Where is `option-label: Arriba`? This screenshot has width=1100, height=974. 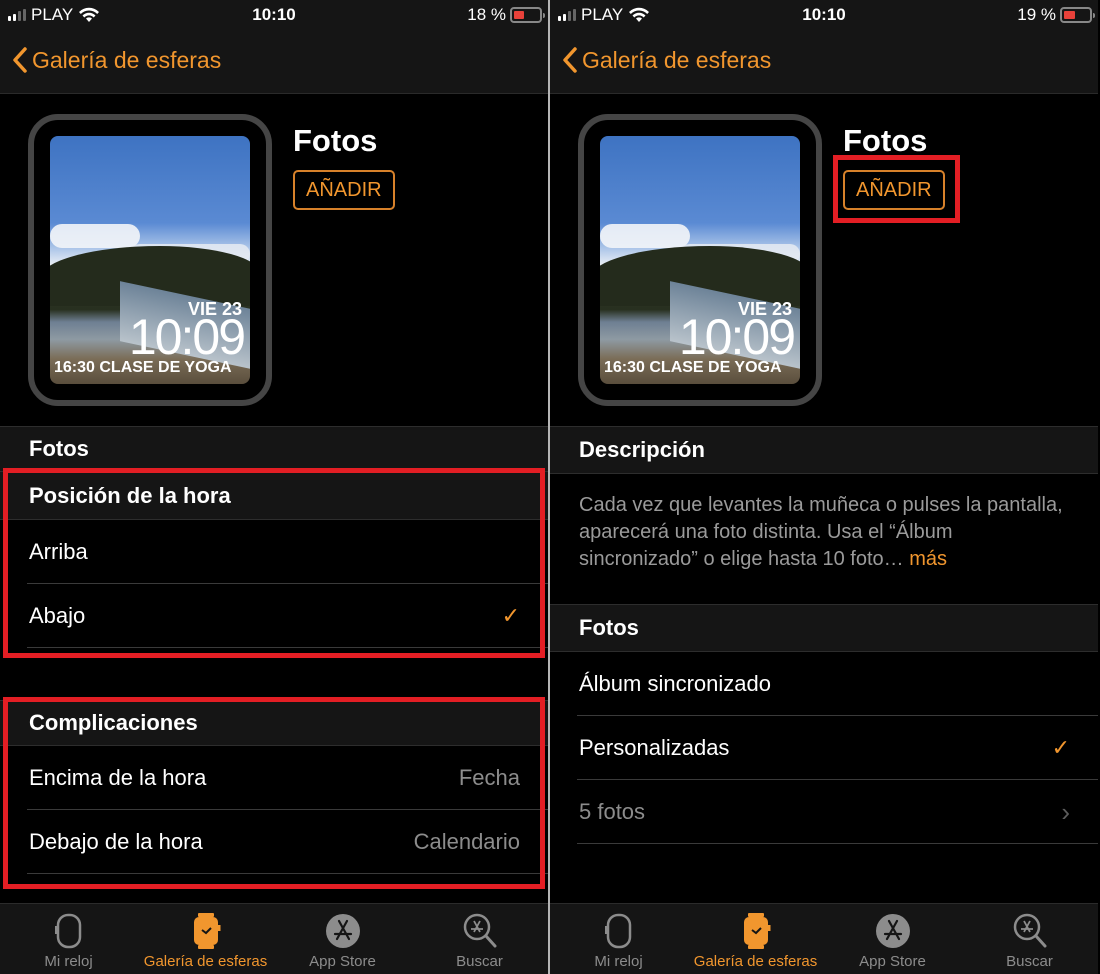
option-label: Arriba is located at coordinates (58, 551).